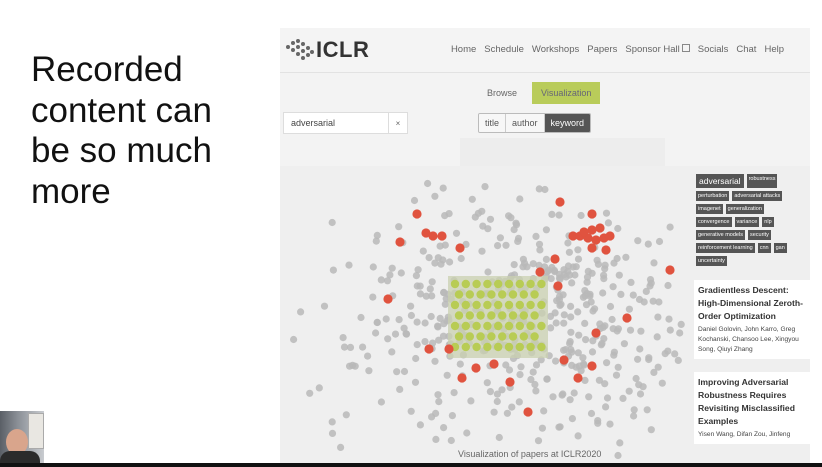 The height and width of the screenshot is (467, 822). What do you see at coordinates (720, 235) in the screenshot?
I see `keyword-tag: generative models` at bounding box center [720, 235].